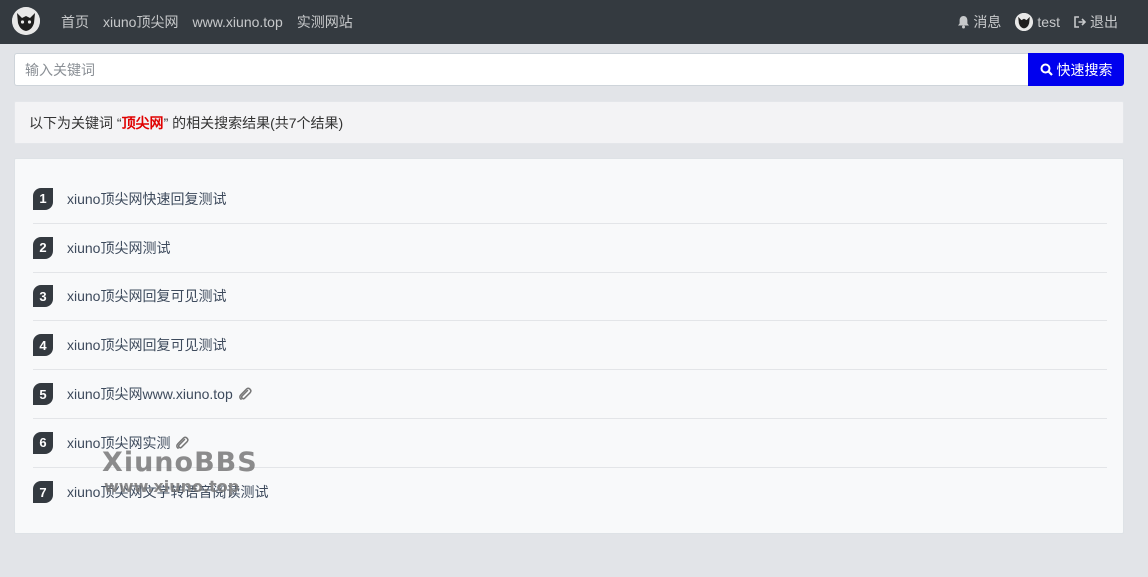 The width and height of the screenshot is (1148, 577). I want to click on bell-icon, so click(964, 22).